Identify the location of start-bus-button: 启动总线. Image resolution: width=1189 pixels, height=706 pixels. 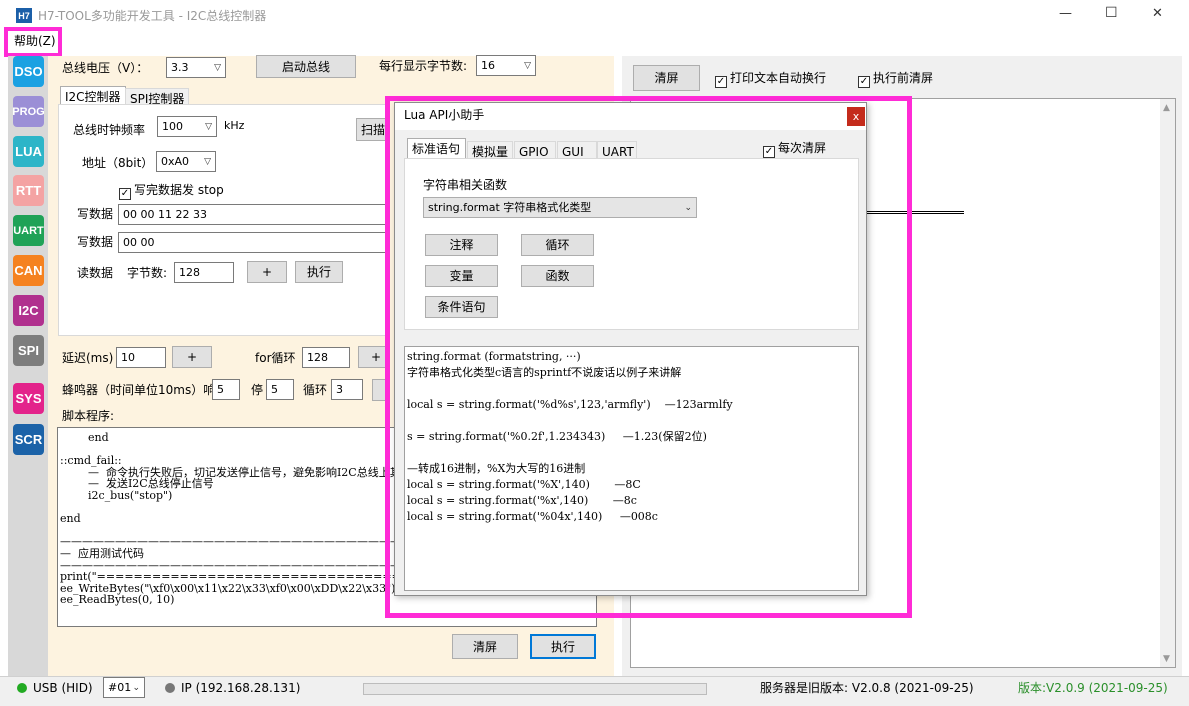
(306, 66).